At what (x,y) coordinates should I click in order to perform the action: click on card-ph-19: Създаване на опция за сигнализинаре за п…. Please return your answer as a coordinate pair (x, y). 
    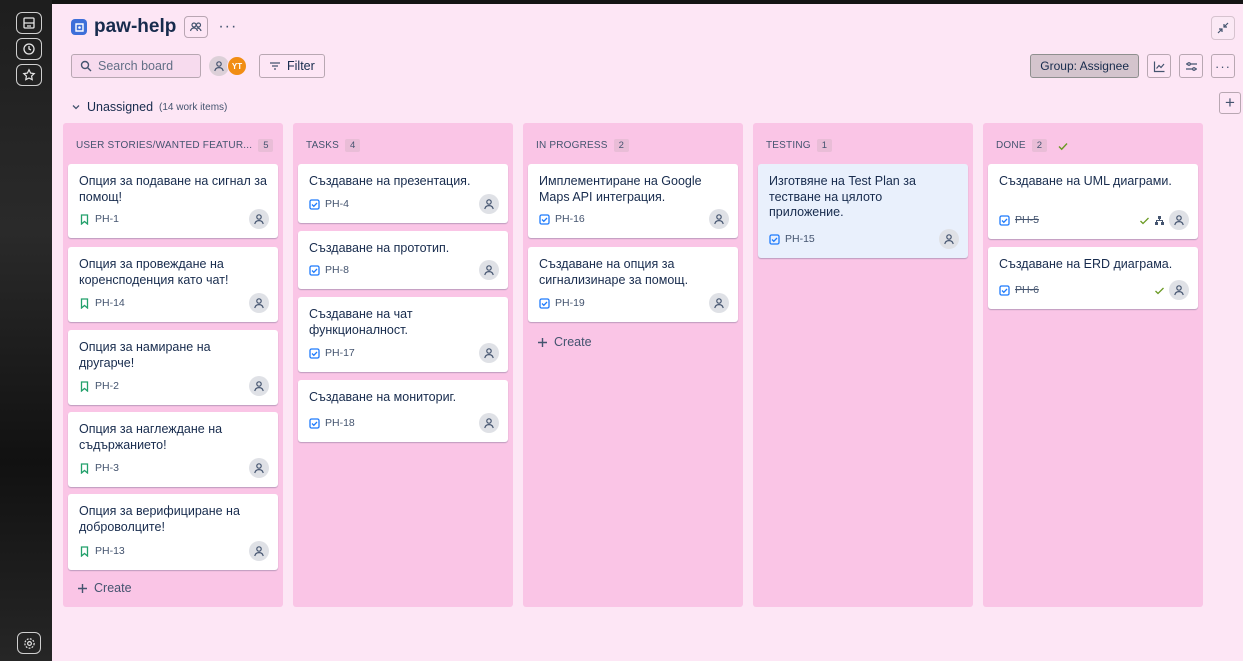
    Looking at the image, I should click on (633, 284).